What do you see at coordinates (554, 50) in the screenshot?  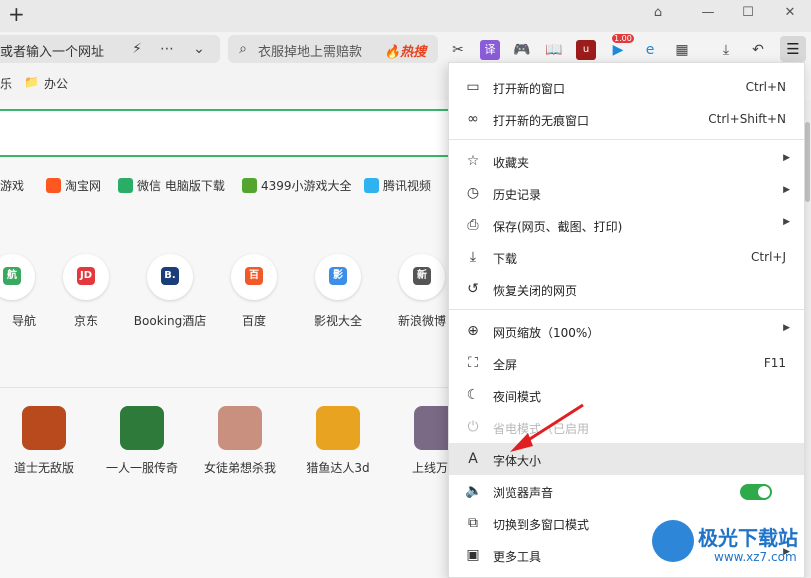 I see `reader-icon: 📖` at bounding box center [554, 50].